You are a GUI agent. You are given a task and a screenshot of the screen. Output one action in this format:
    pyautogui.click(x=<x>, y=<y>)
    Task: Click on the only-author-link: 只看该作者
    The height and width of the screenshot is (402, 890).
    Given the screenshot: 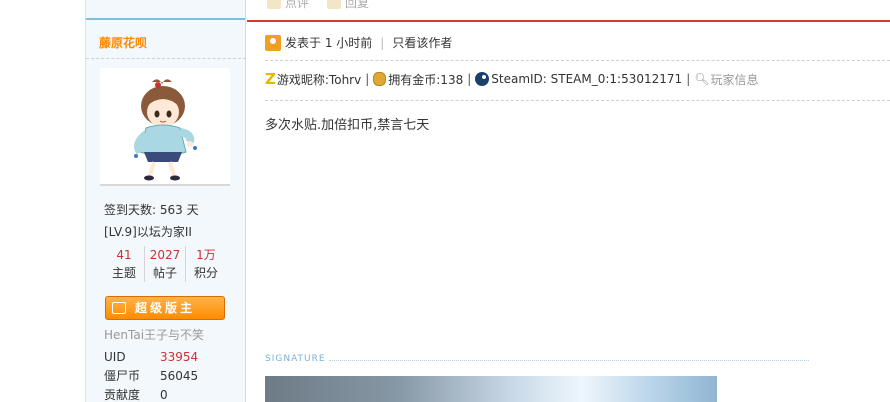 What is the action you would take?
    pyautogui.click(x=422, y=42)
    